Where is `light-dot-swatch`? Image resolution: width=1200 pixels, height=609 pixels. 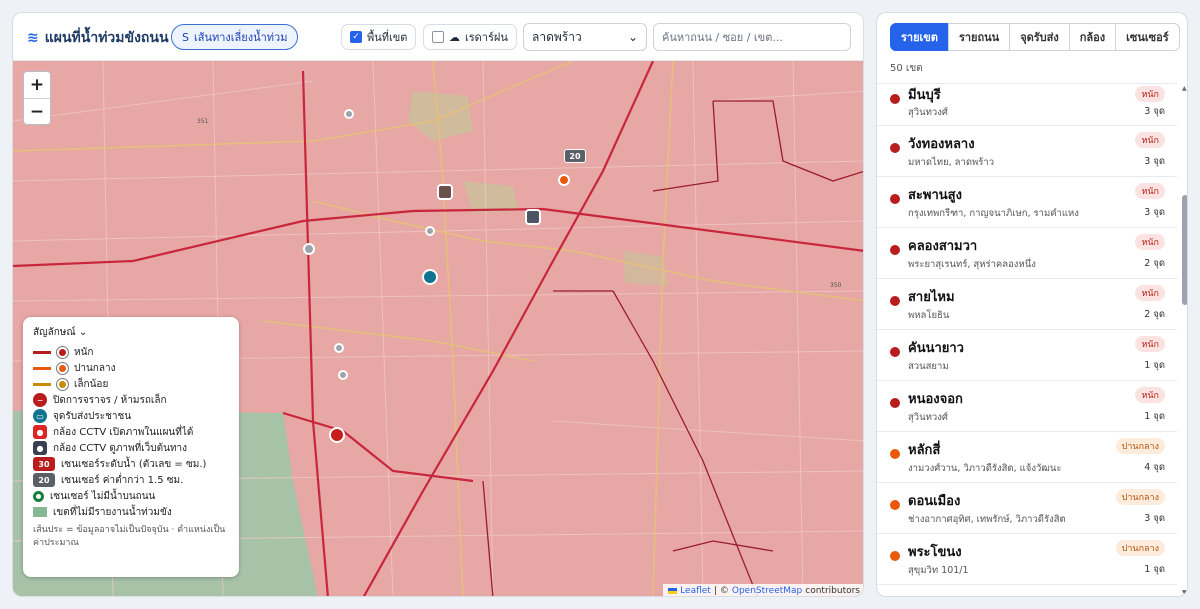 light-dot-swatch is located at coordinates (62, 384).